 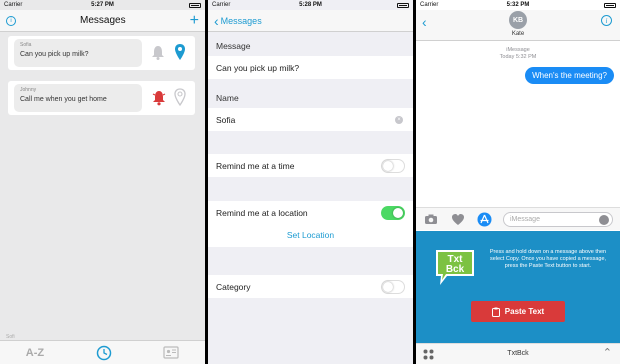 I want to click on remind-location-label: Remind me at a location, so click(x=262, y=212).